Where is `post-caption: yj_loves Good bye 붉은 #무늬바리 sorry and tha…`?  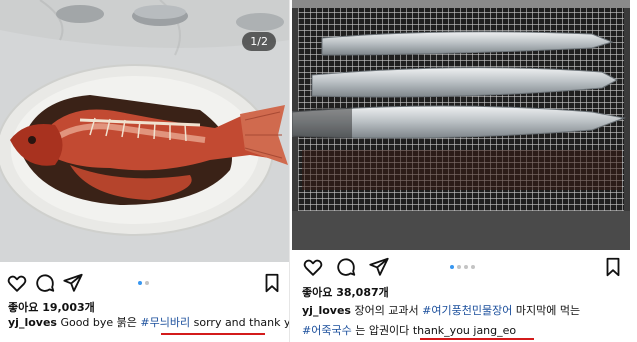 post-caption: yj_loves Good bye 붉은 #무늬바리 sorry and tha… is located at coordinates (156, 323).